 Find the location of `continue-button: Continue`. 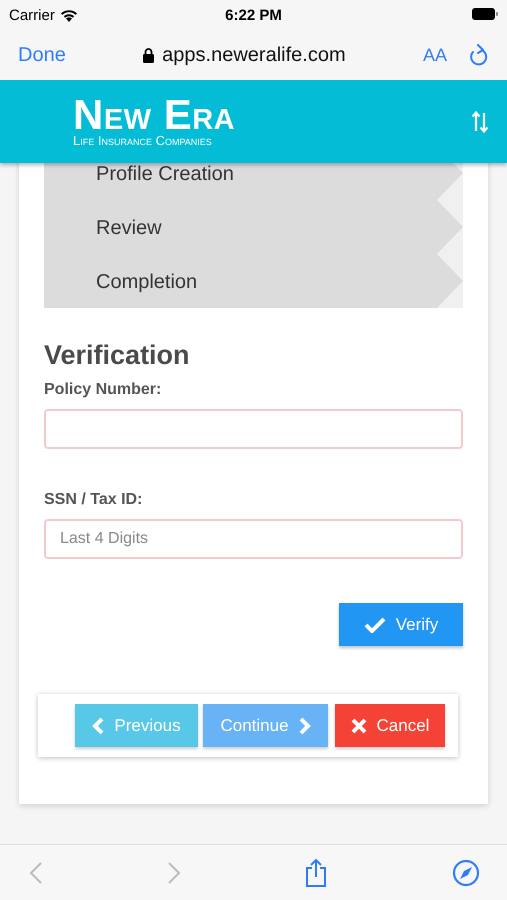

continue-button: Continue is located at coordinates (265, 725).